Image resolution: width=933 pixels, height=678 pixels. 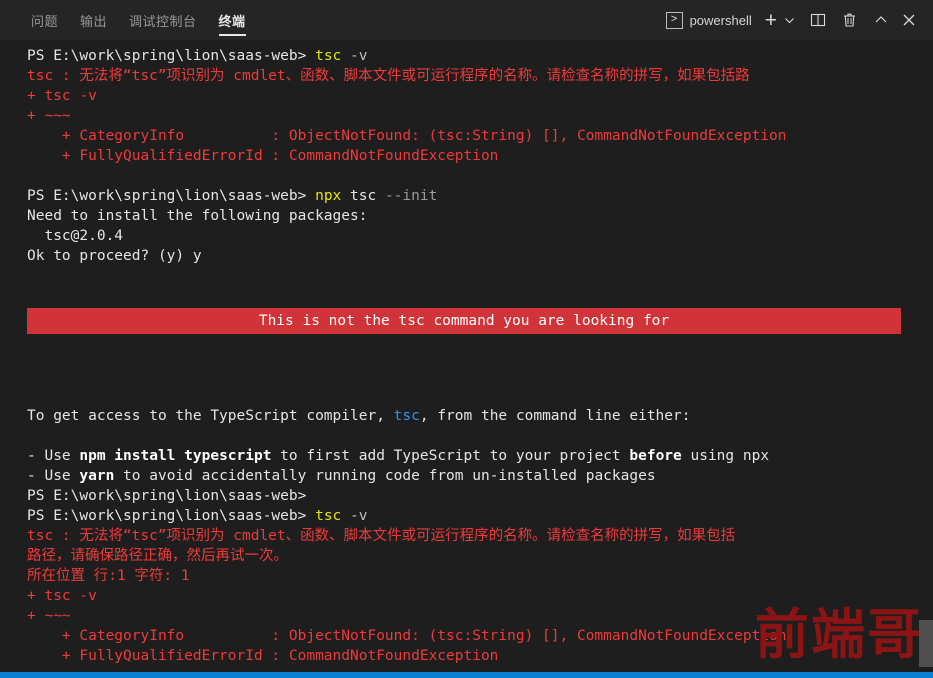 What do you see at coordinates (725, 456) in the screenshot?
I see `terminal-text: using npx` at bounding box center [725, 456].